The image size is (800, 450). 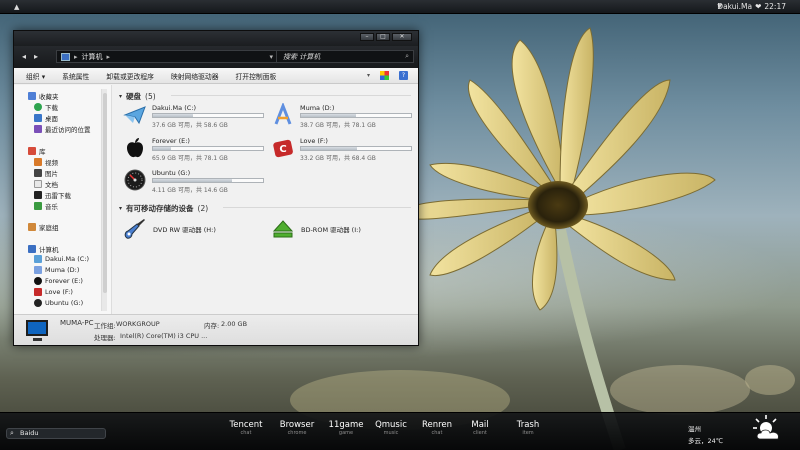 What do you see at coordinates (36, 56) in the screenshot?
I see `forward-button: ▸` at bounding box center [36, 56].